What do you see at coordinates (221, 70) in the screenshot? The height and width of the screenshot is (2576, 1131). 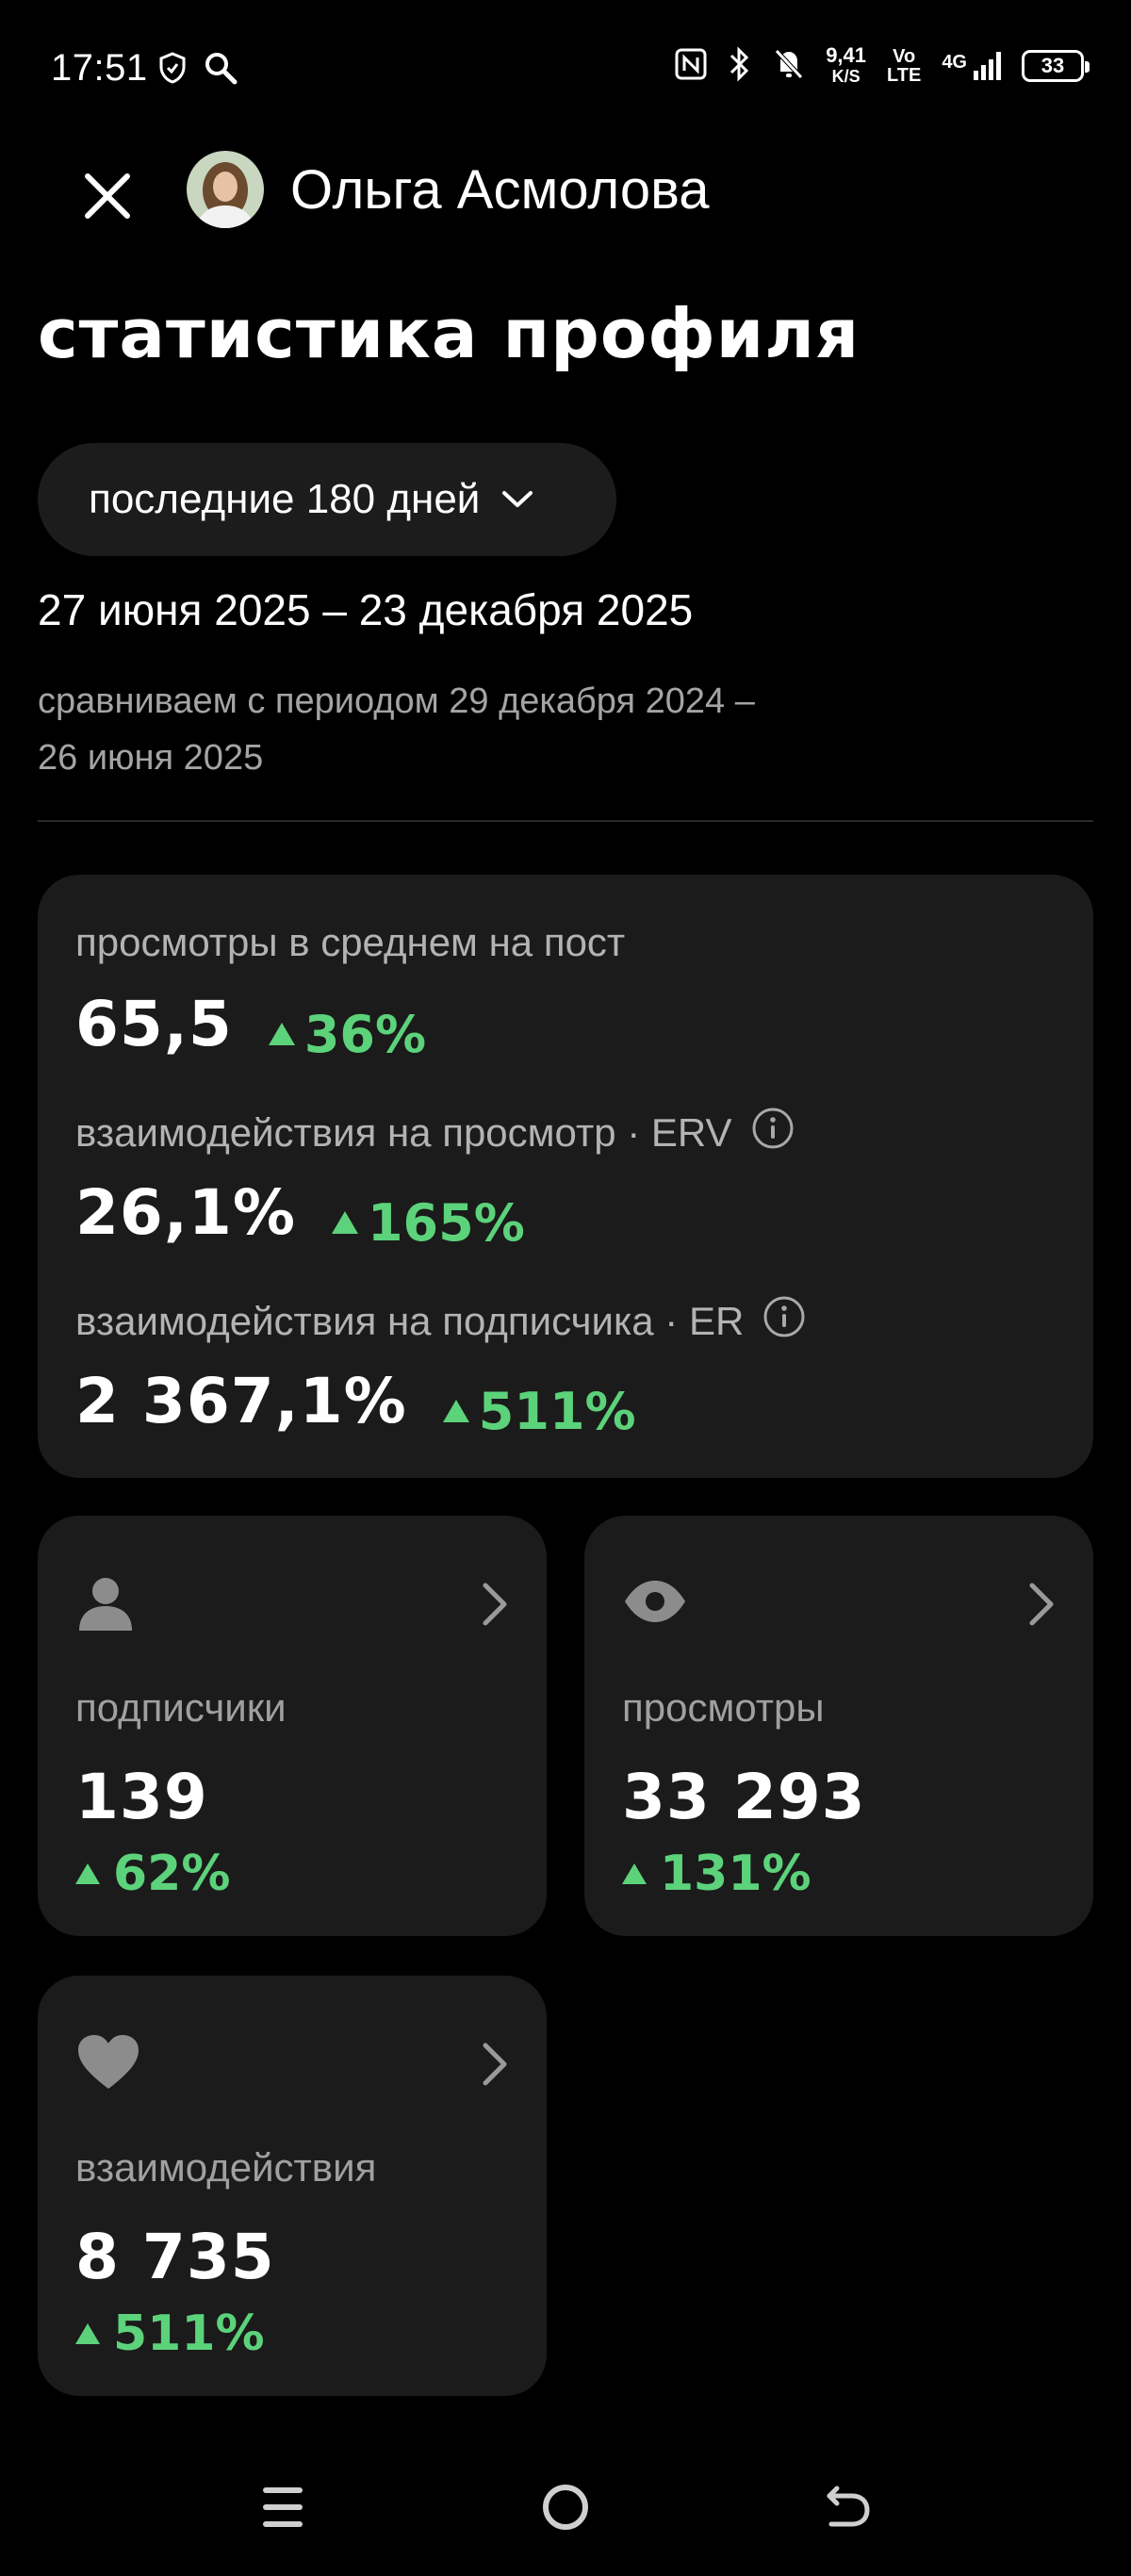 I see `search-icon` at bounding box center [221, 70].